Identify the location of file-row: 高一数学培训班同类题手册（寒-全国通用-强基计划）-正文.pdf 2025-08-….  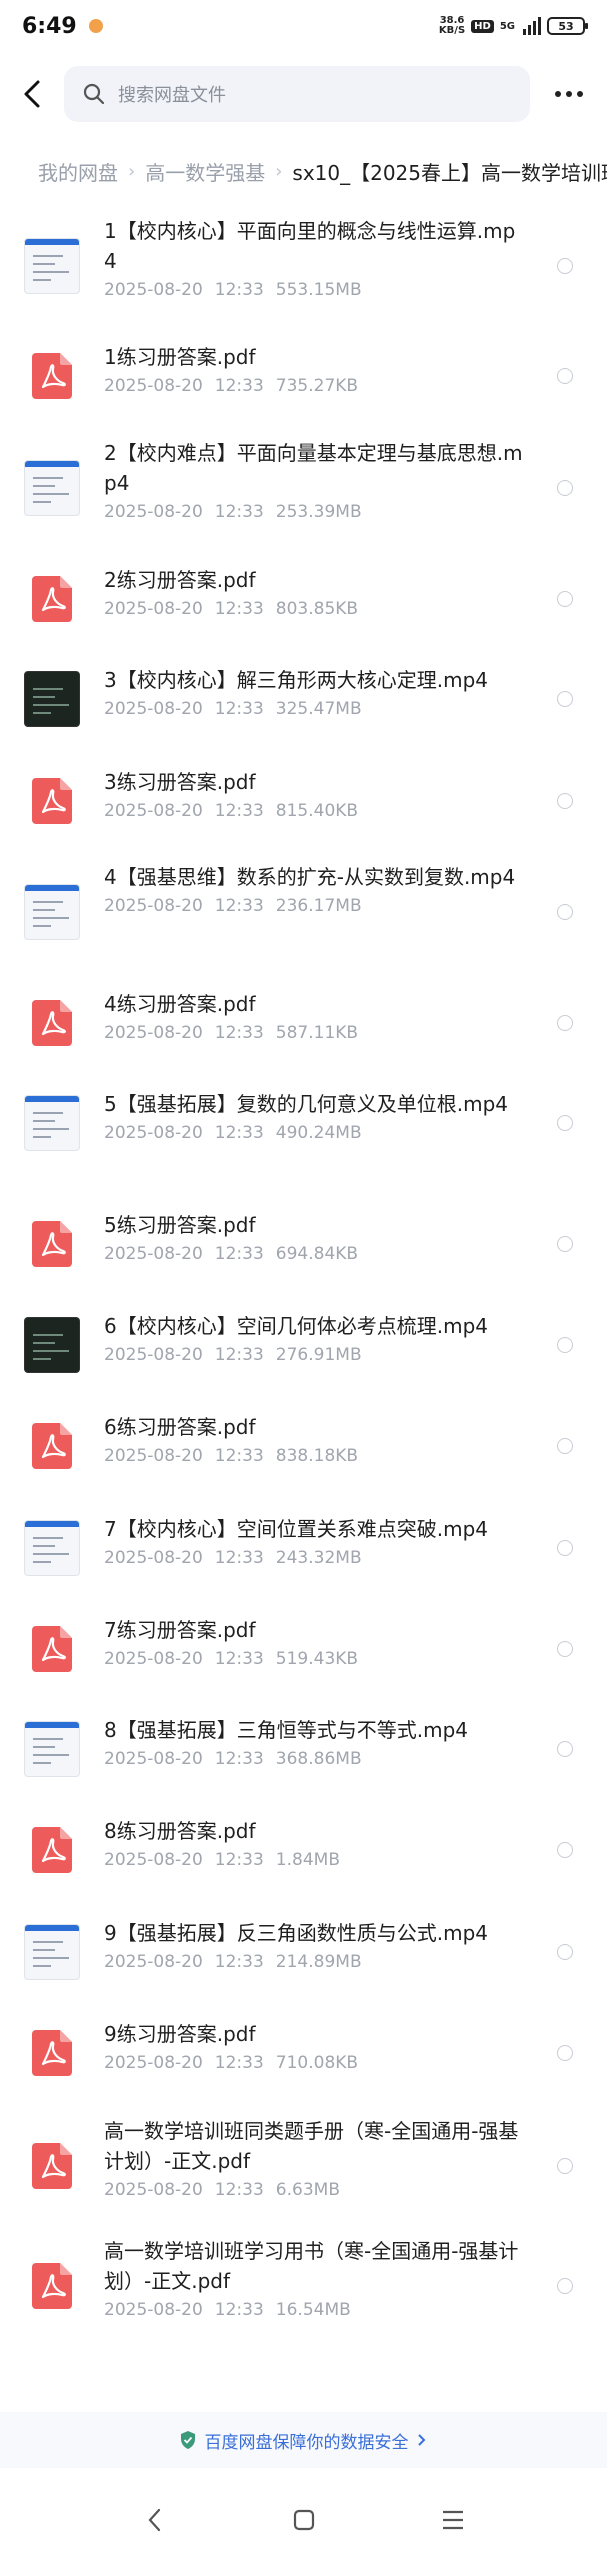
(303, 2166).